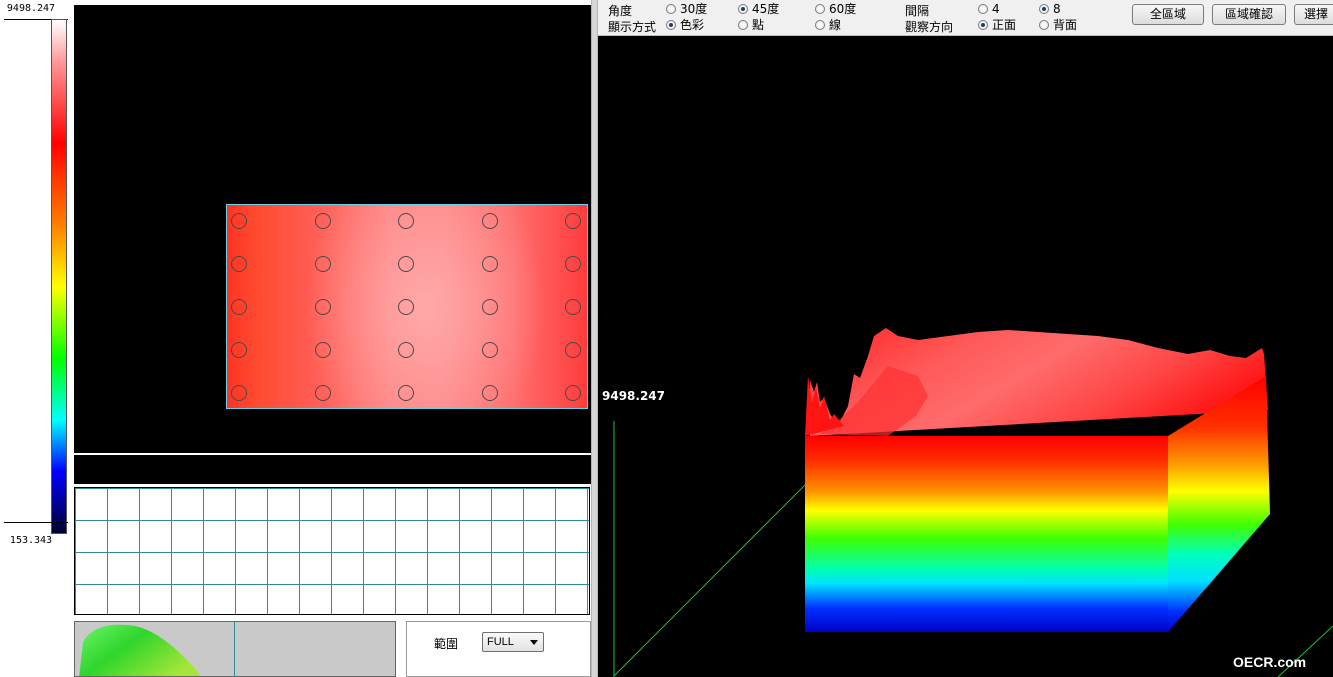 The image size is (1333, 677). What do you see at coordinates (500, 642) in the screenshot?
I see `range-dropdown-value: FULL` at bounding box center [500, 642].